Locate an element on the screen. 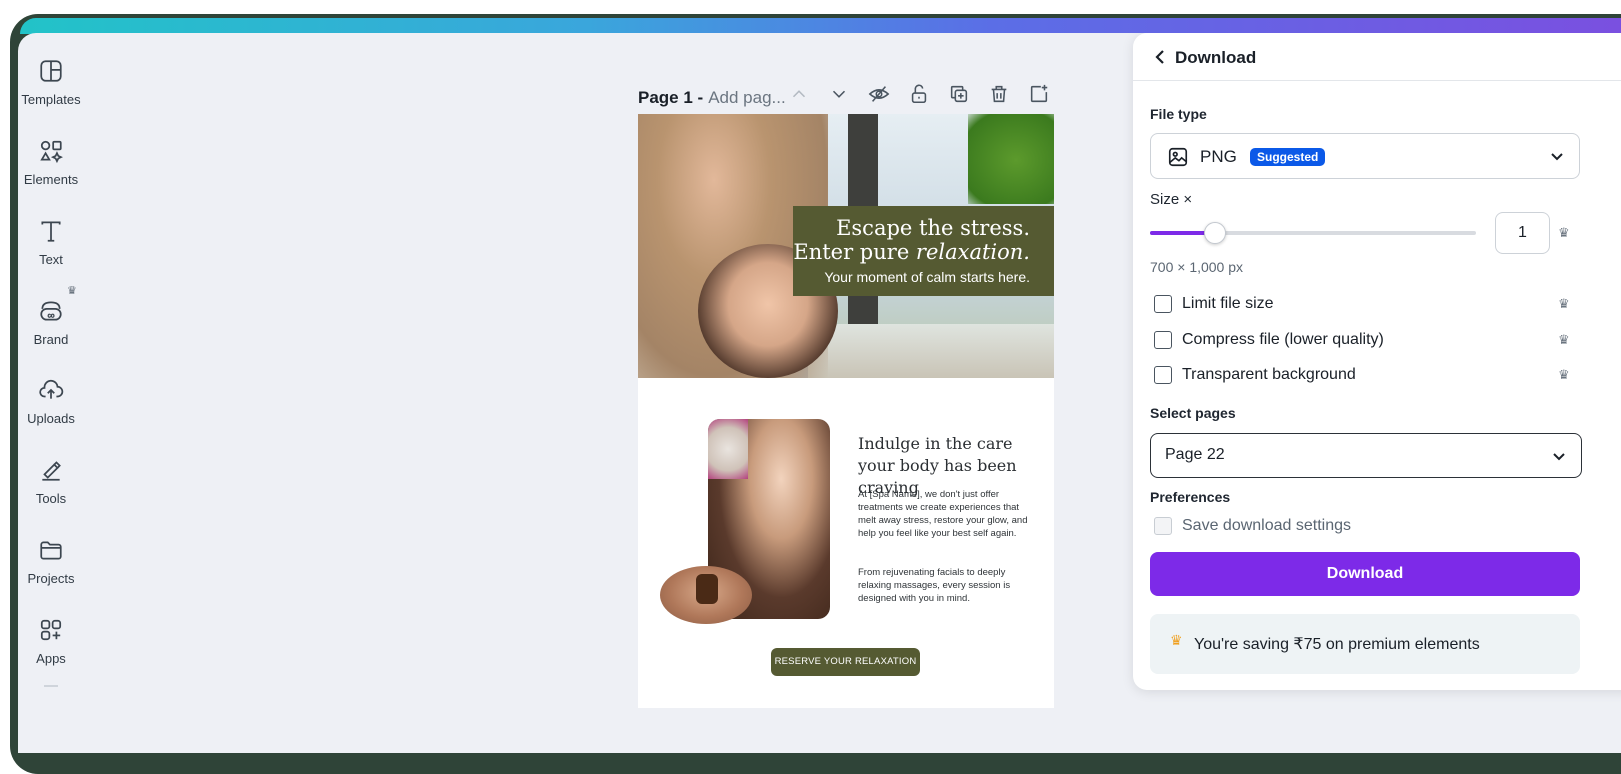 The image size is (1621, 774). sidebar-item-label: Brand is located at coordinates (51, 339).